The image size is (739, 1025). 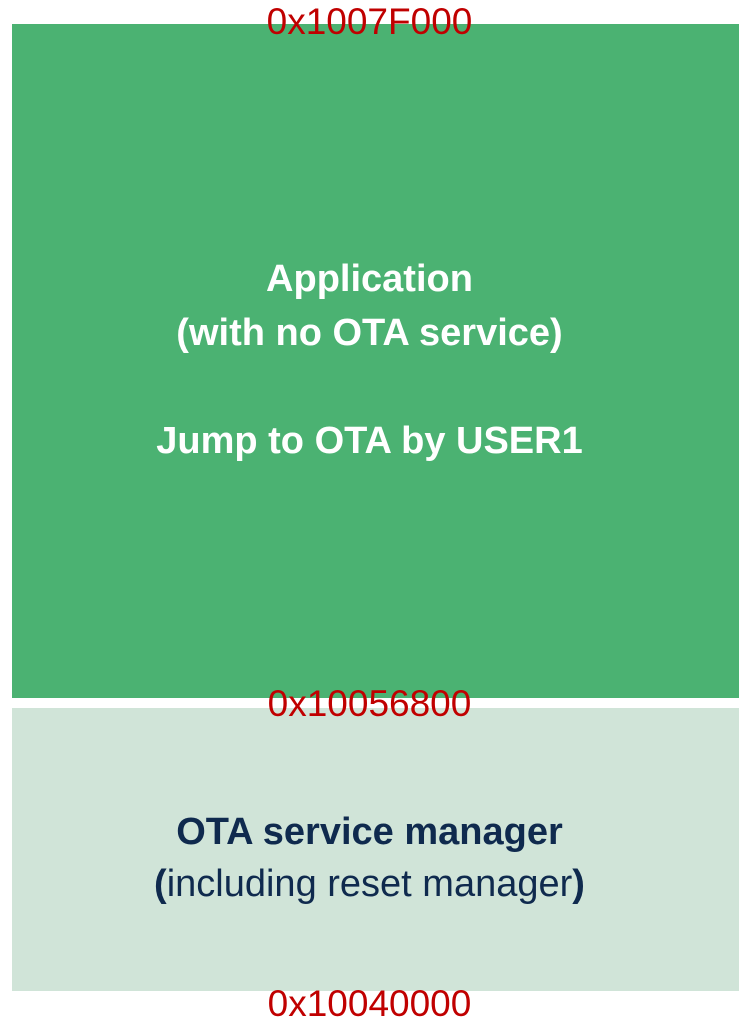 What do you see at coordinates (369, 333) in the screenshot?
I see `application-subtitle: (with no OTA service)` at bounding box center [369, 333].